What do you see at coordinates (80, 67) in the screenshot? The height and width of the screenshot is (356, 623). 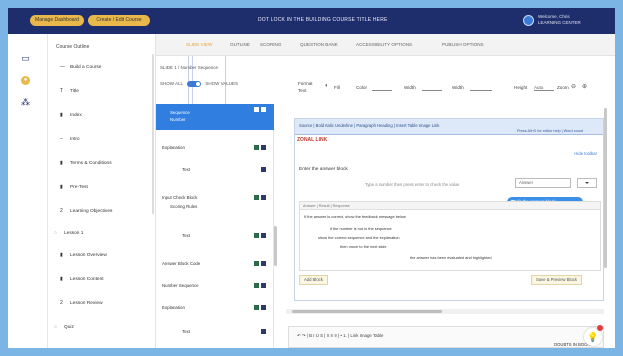 I see `outline-item: — Build a Course` at bounding box center [80, 67].